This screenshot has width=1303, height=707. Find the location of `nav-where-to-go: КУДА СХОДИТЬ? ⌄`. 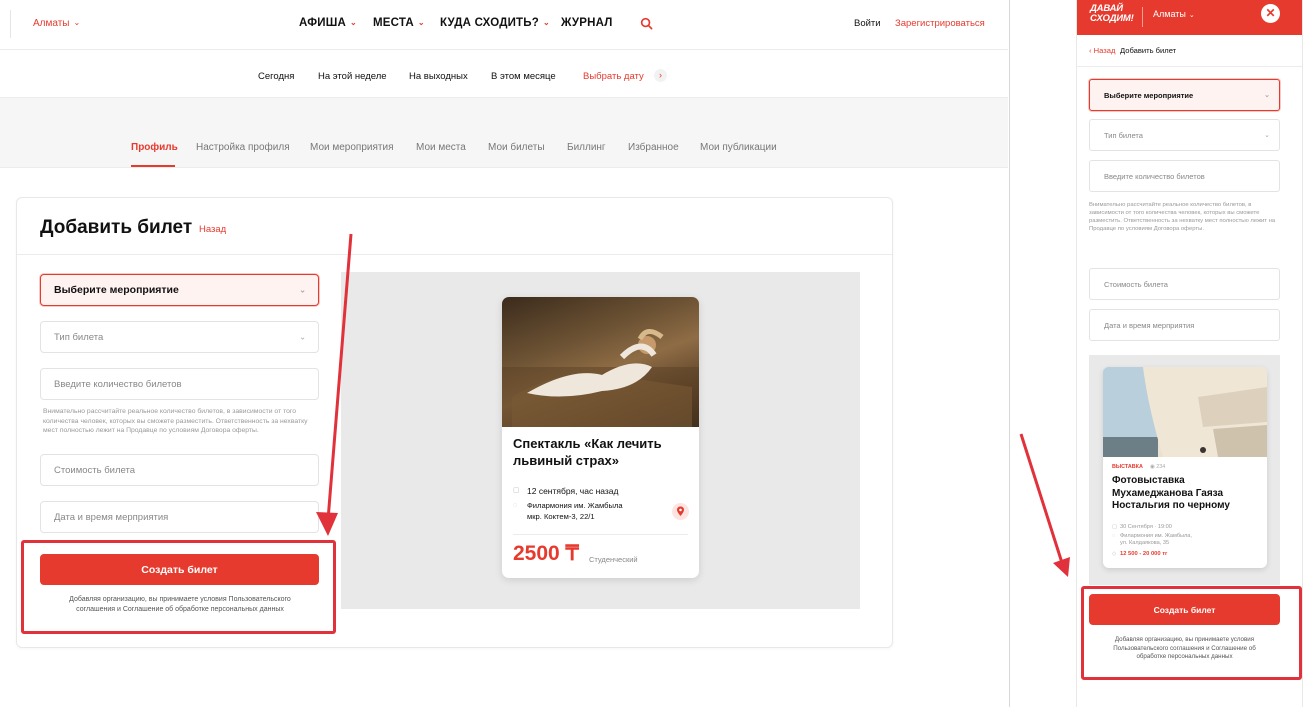

nav-where-to-go: КУДА СХОДИТЬ? ⌄ is located at coordinates (495, 23).